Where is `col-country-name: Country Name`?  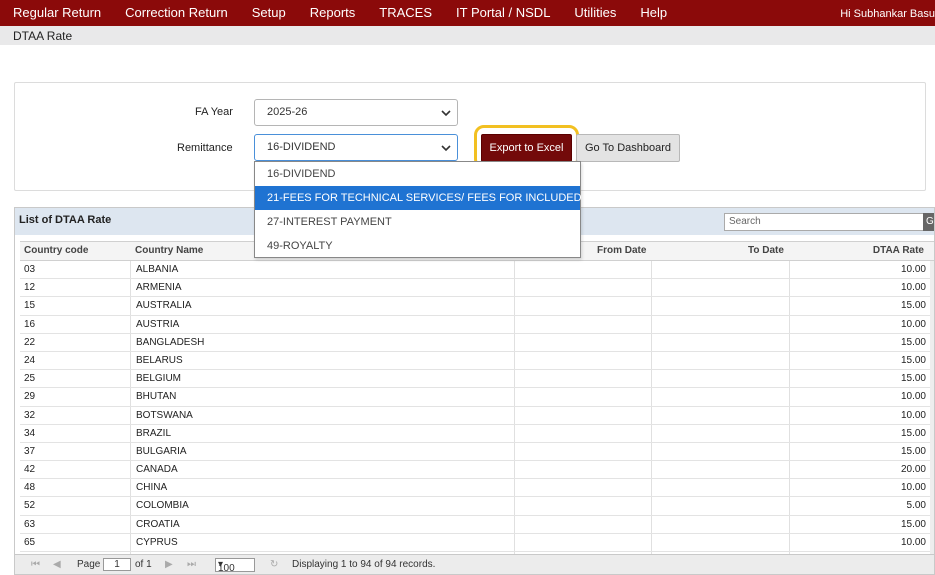 col-country-name: Country Name is located at coordinates (169, 251).